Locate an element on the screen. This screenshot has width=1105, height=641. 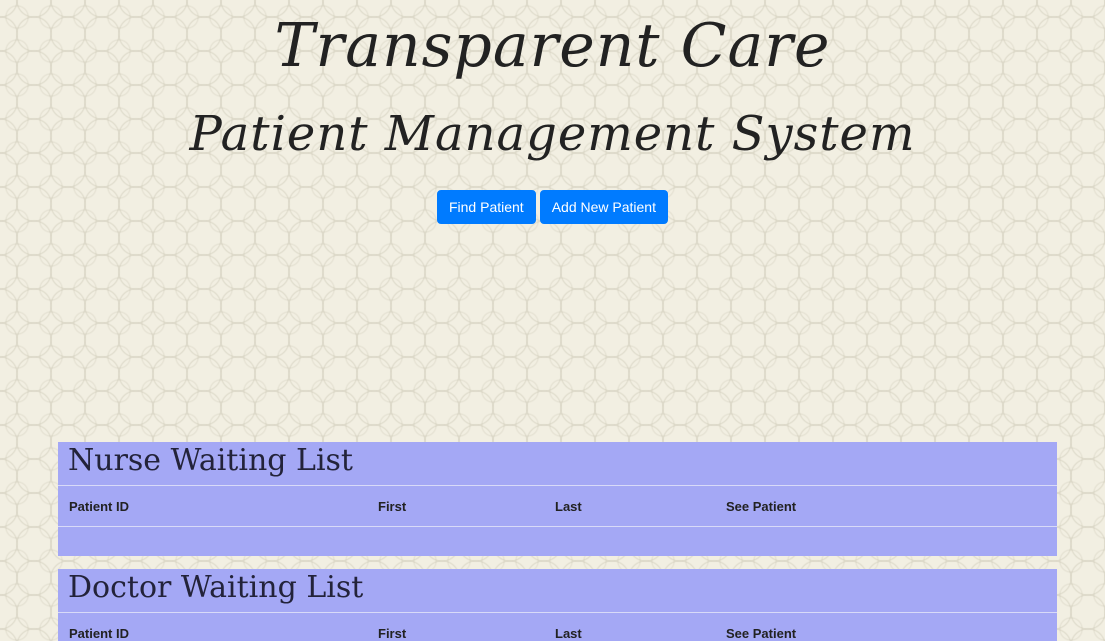
find-patient-button: Find Patient is located at coordinates (486, 207).